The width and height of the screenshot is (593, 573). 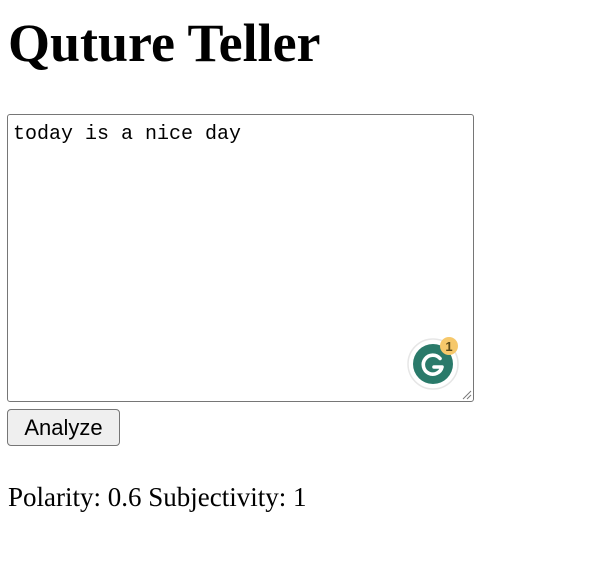 I want to click on page-title: Quture Teller, so click(x=164, y=43).